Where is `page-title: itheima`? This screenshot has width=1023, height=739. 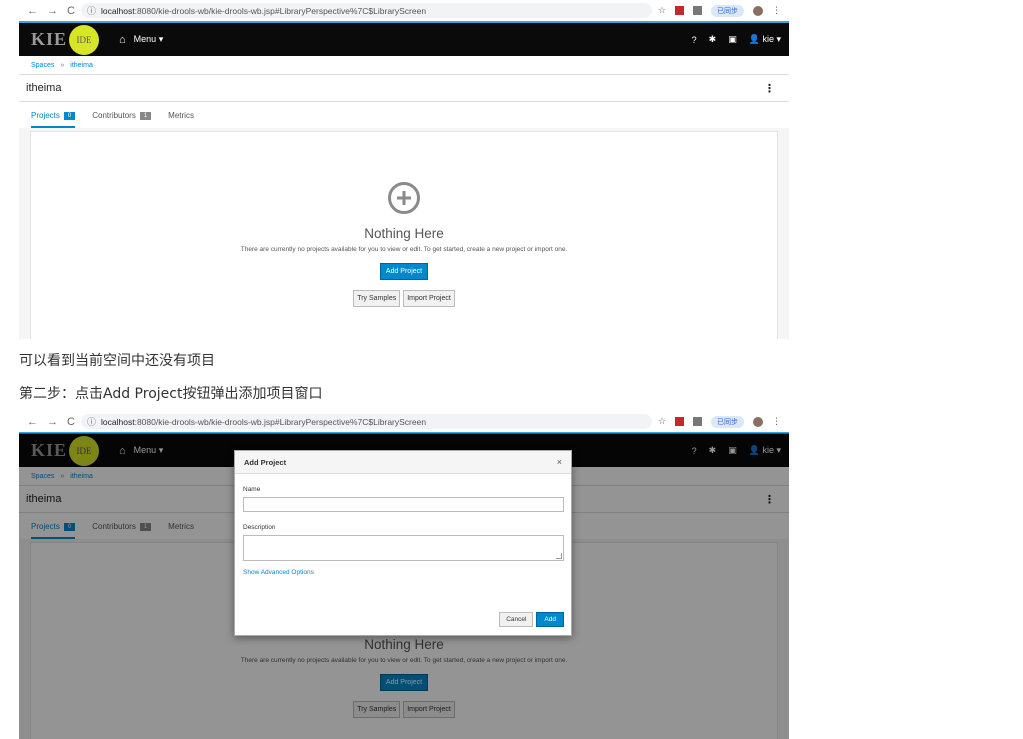
page-title: itheima is located at coordinates (44, 88).